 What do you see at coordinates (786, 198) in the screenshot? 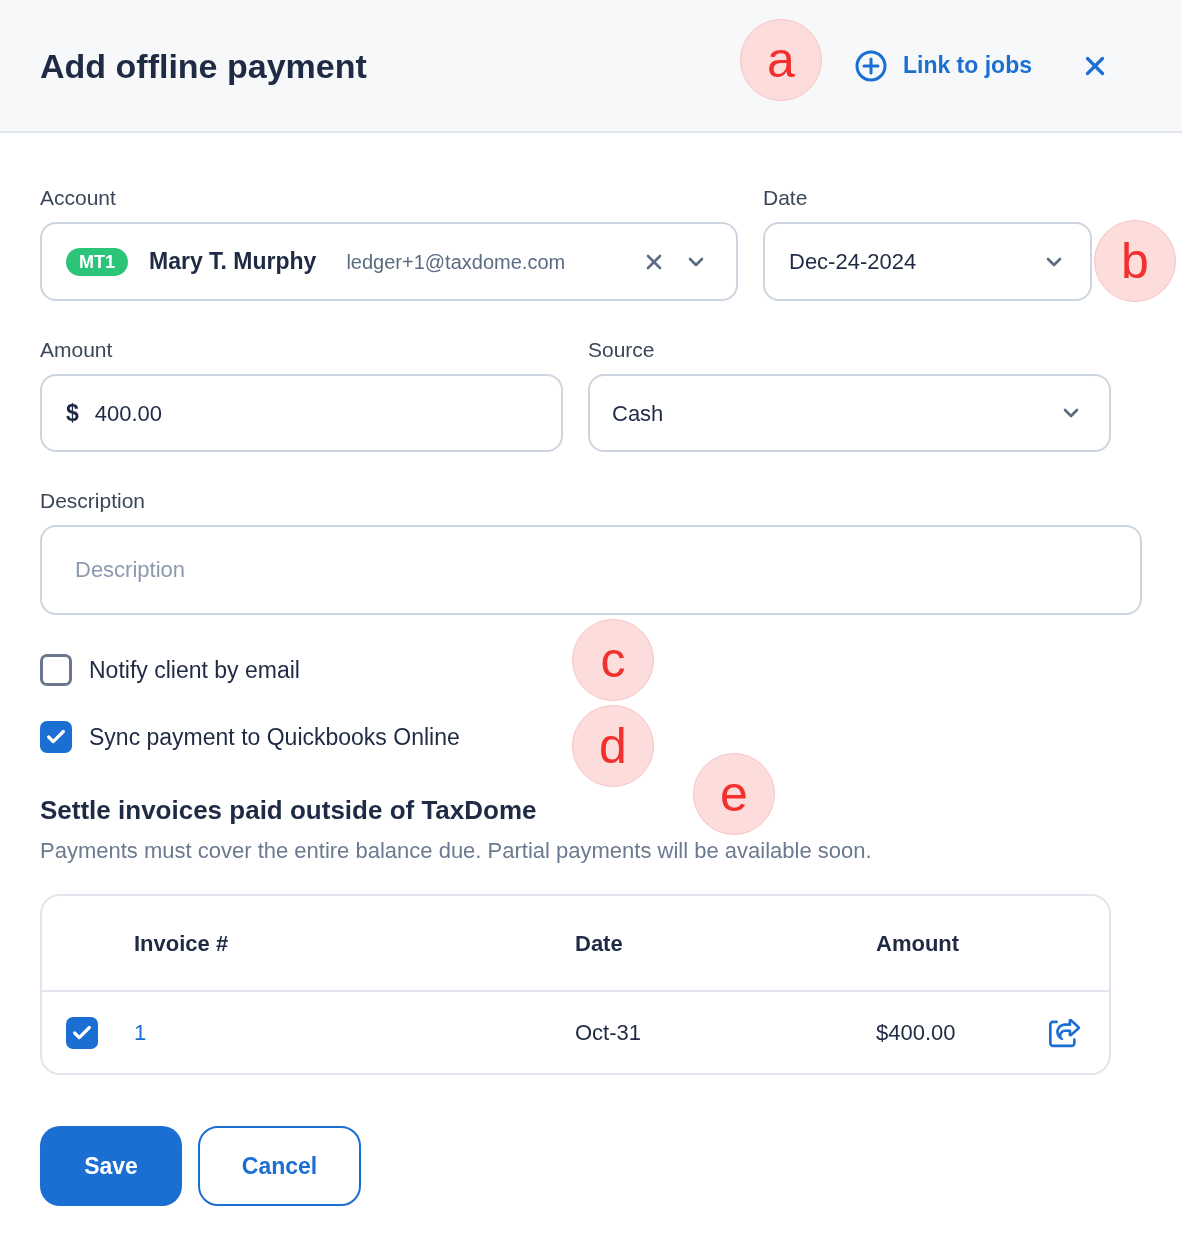
I see `field-label: Date` at bounding box center [786, 198].